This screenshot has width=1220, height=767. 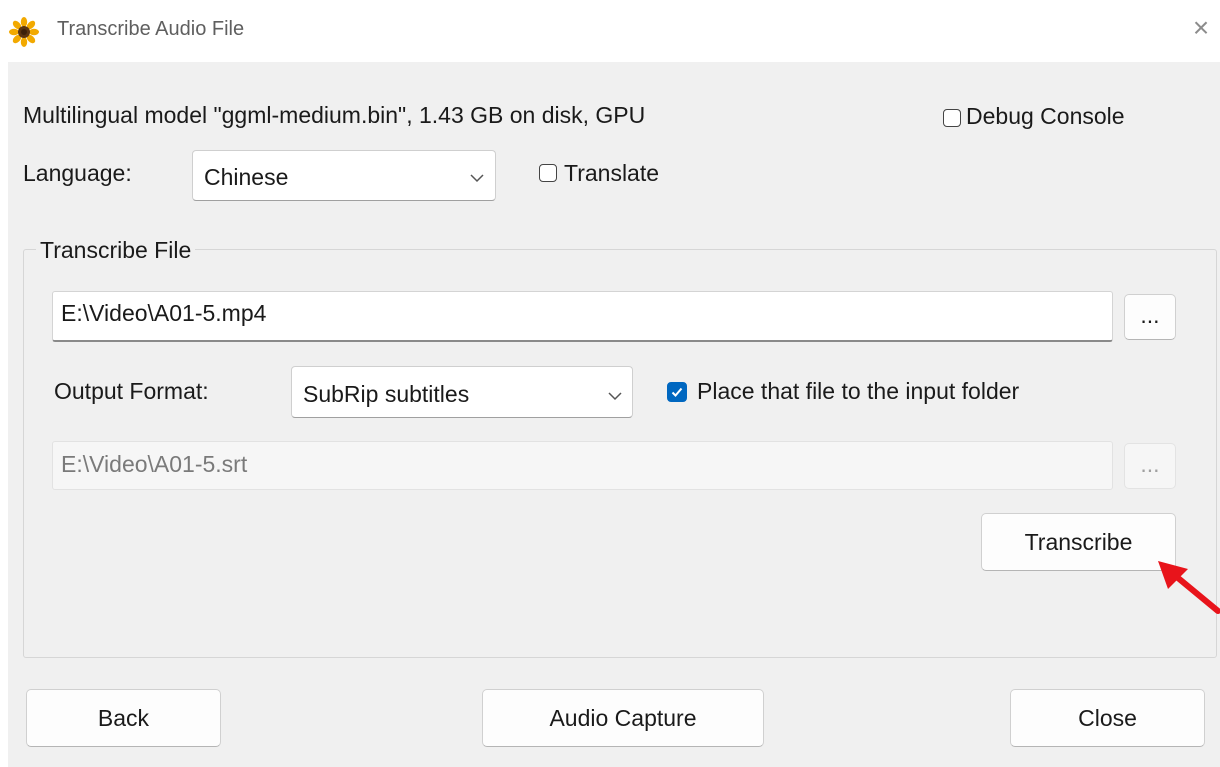 What do you see at coordinates (1045, 116) in the screenshot?
I see `debug-console-label: Debug Console` at bounding box center [1045, 116].